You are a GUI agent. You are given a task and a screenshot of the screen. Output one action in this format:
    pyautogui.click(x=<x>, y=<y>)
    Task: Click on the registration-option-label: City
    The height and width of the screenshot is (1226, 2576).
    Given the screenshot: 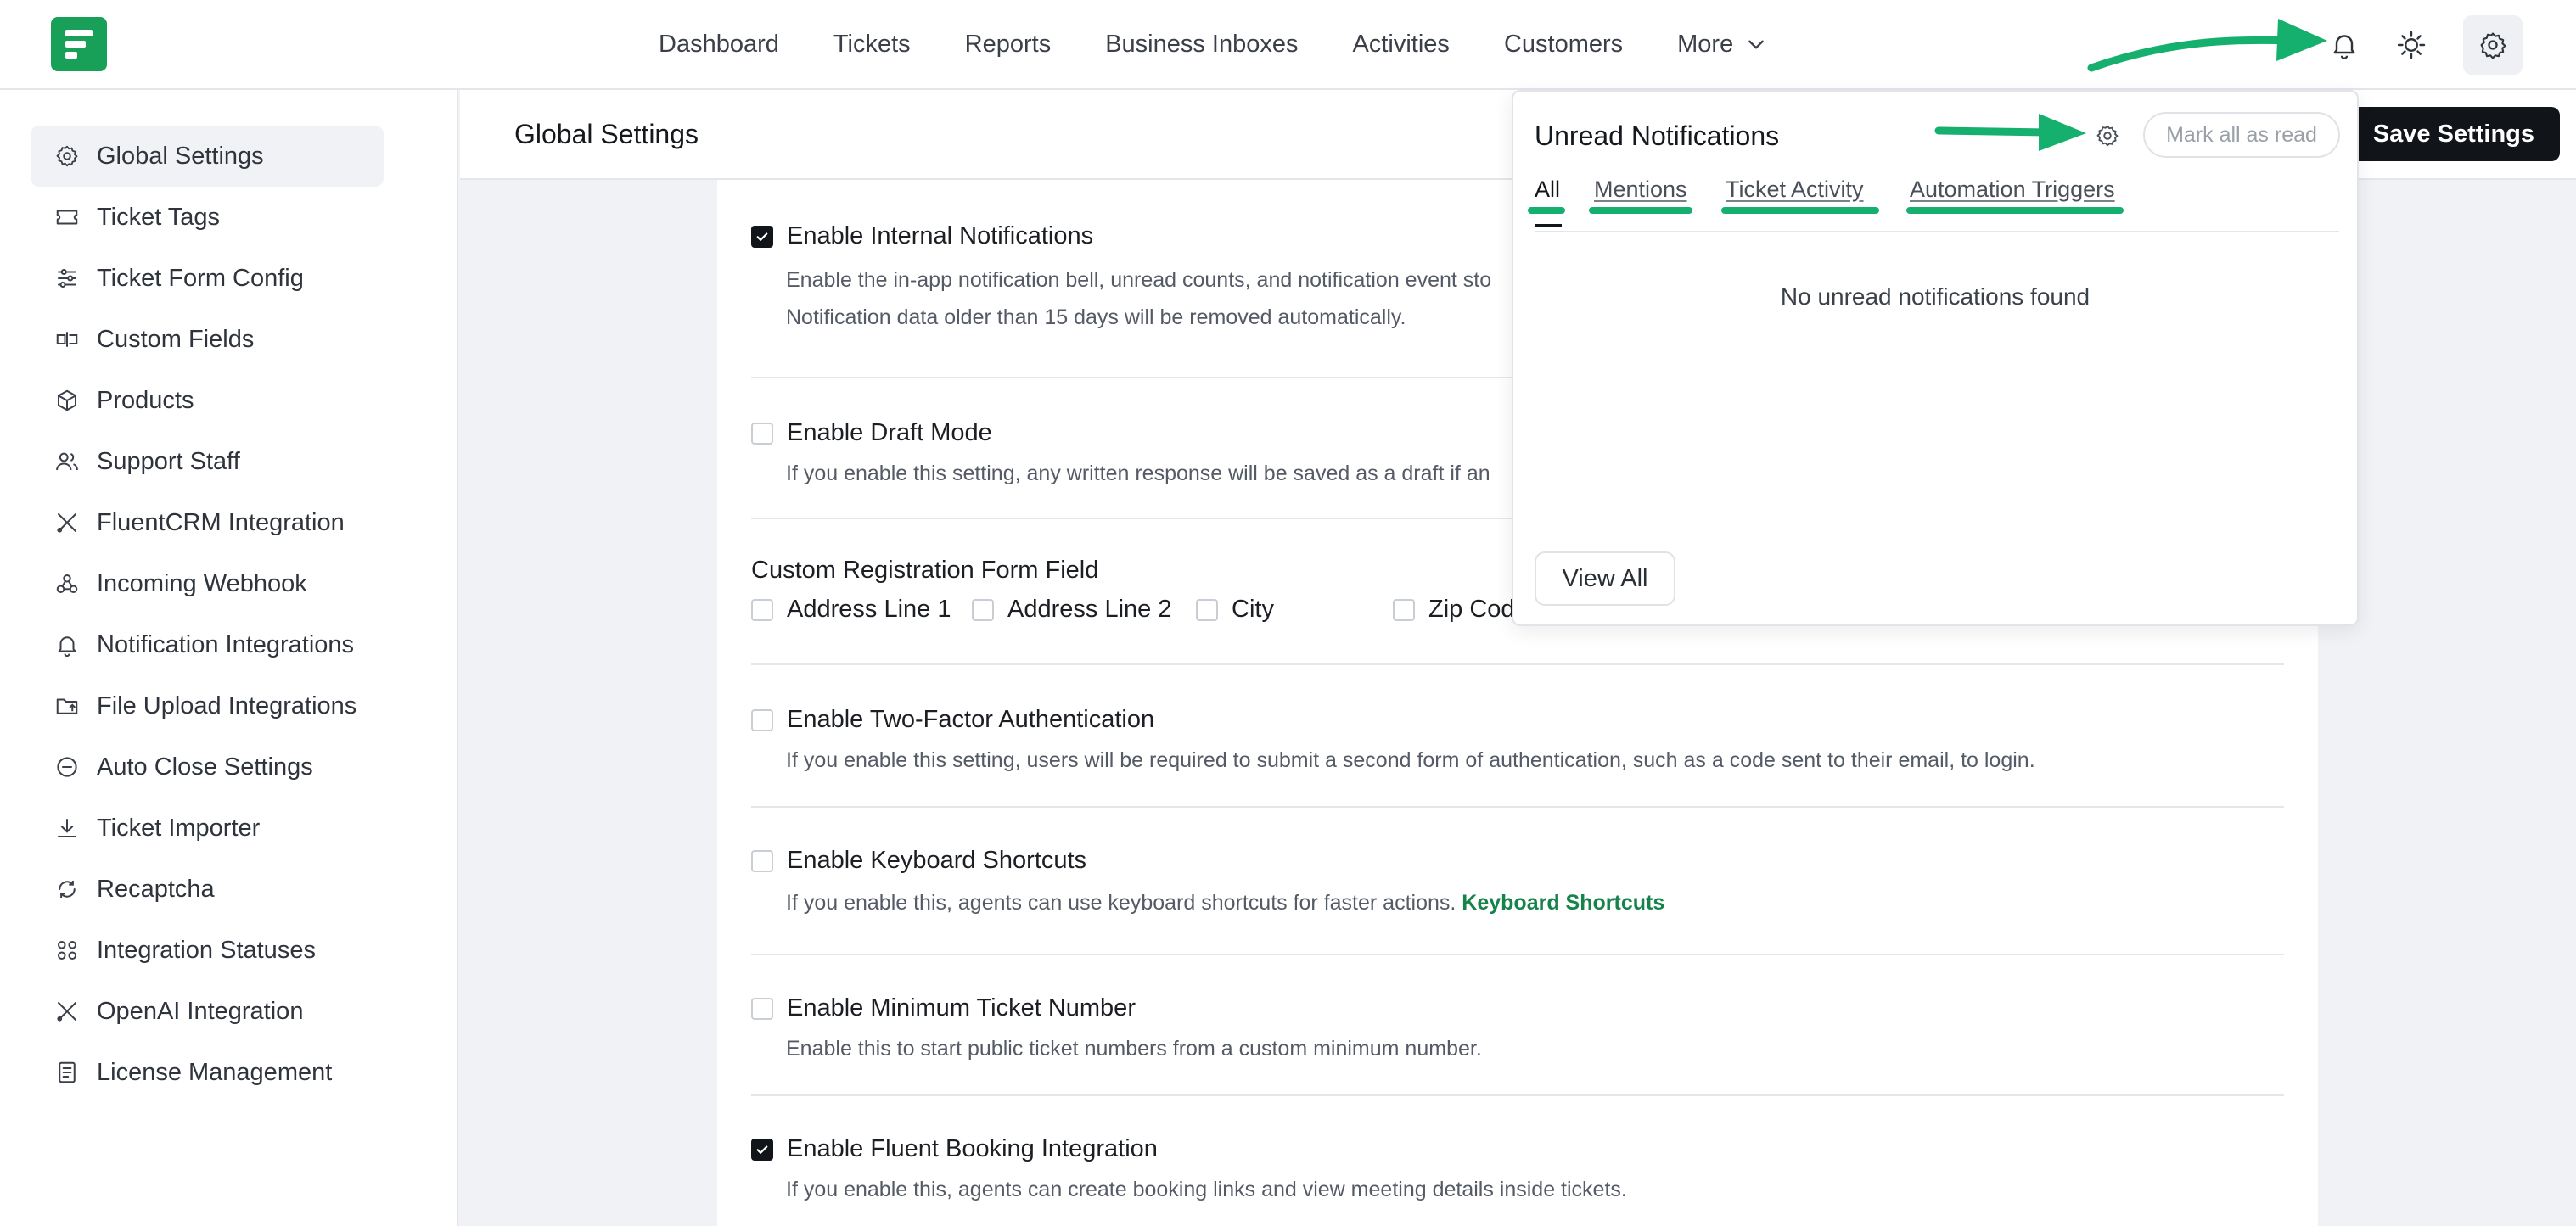 What is the action you would take?
    pyautogui.click(x=1253, y=609)
    